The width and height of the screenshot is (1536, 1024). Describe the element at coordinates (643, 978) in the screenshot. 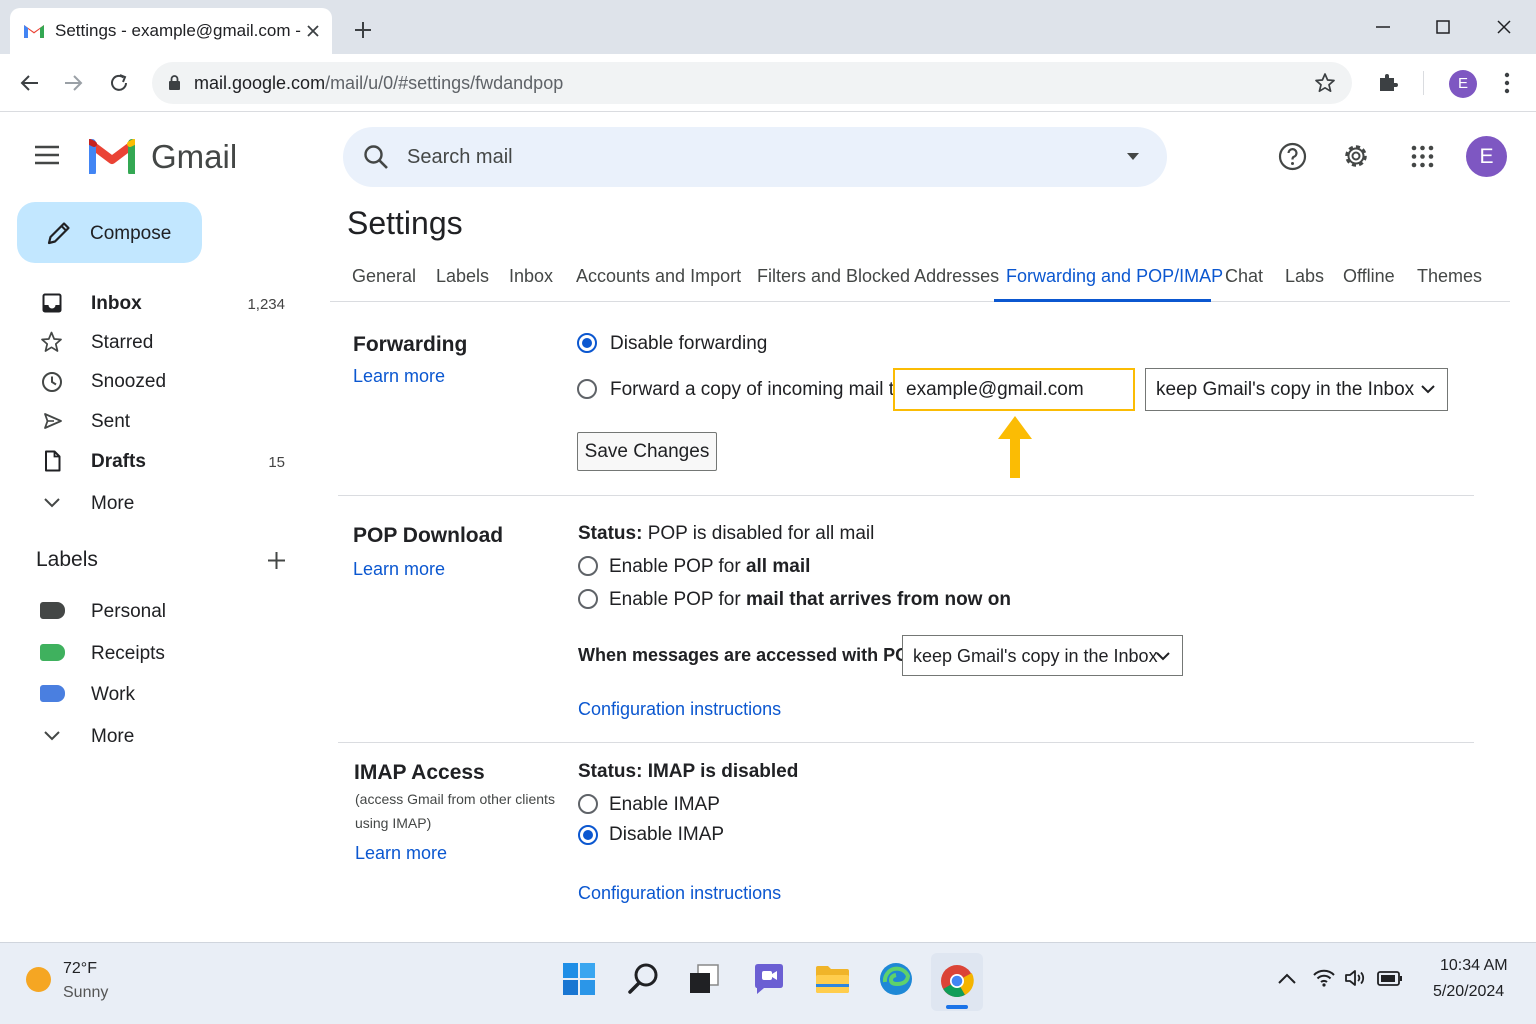

I see `taskbar-search-icon` at that location.